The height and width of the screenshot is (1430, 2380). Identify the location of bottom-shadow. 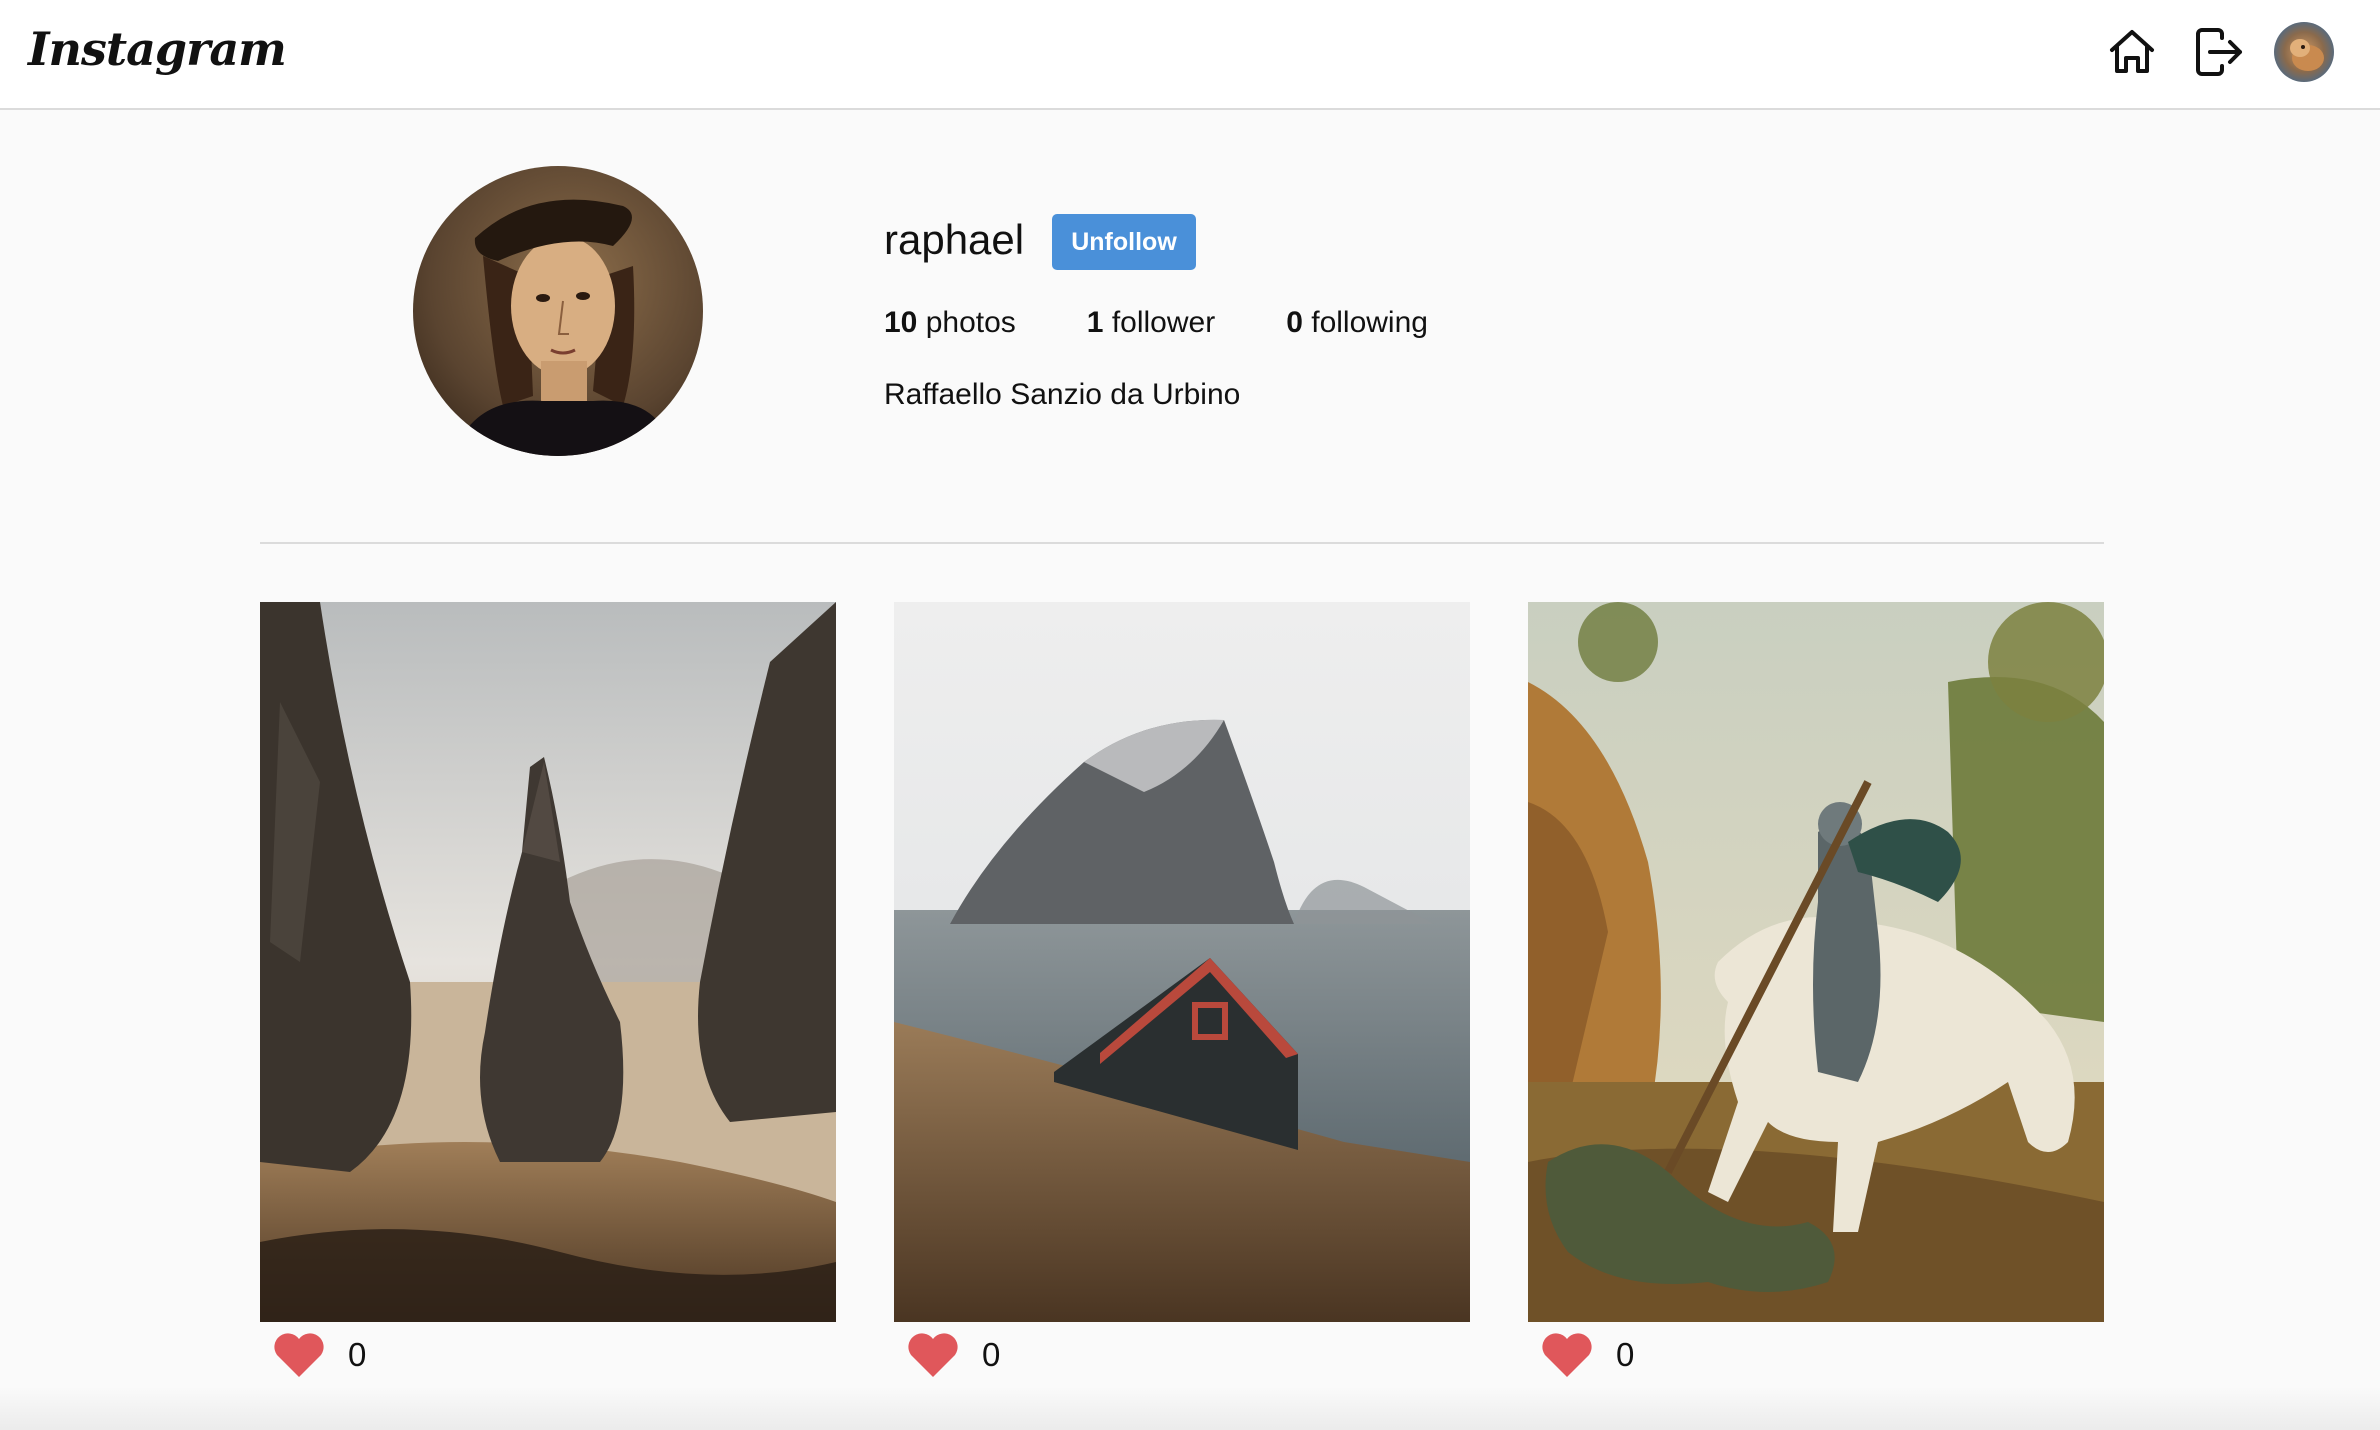
(1190, 1408).